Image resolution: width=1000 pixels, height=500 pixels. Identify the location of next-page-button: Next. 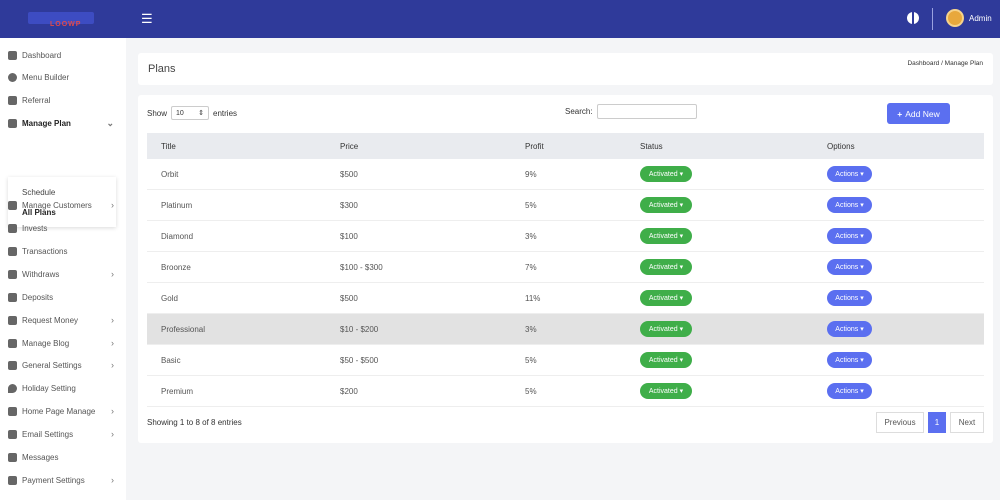
(967, 422).